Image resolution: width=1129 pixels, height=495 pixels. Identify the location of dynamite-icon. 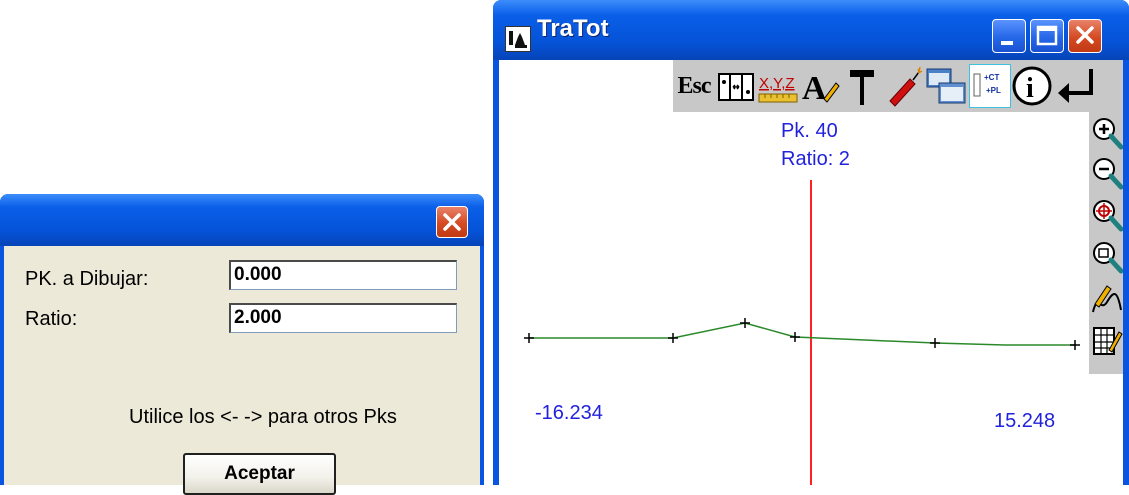
(906, 86).